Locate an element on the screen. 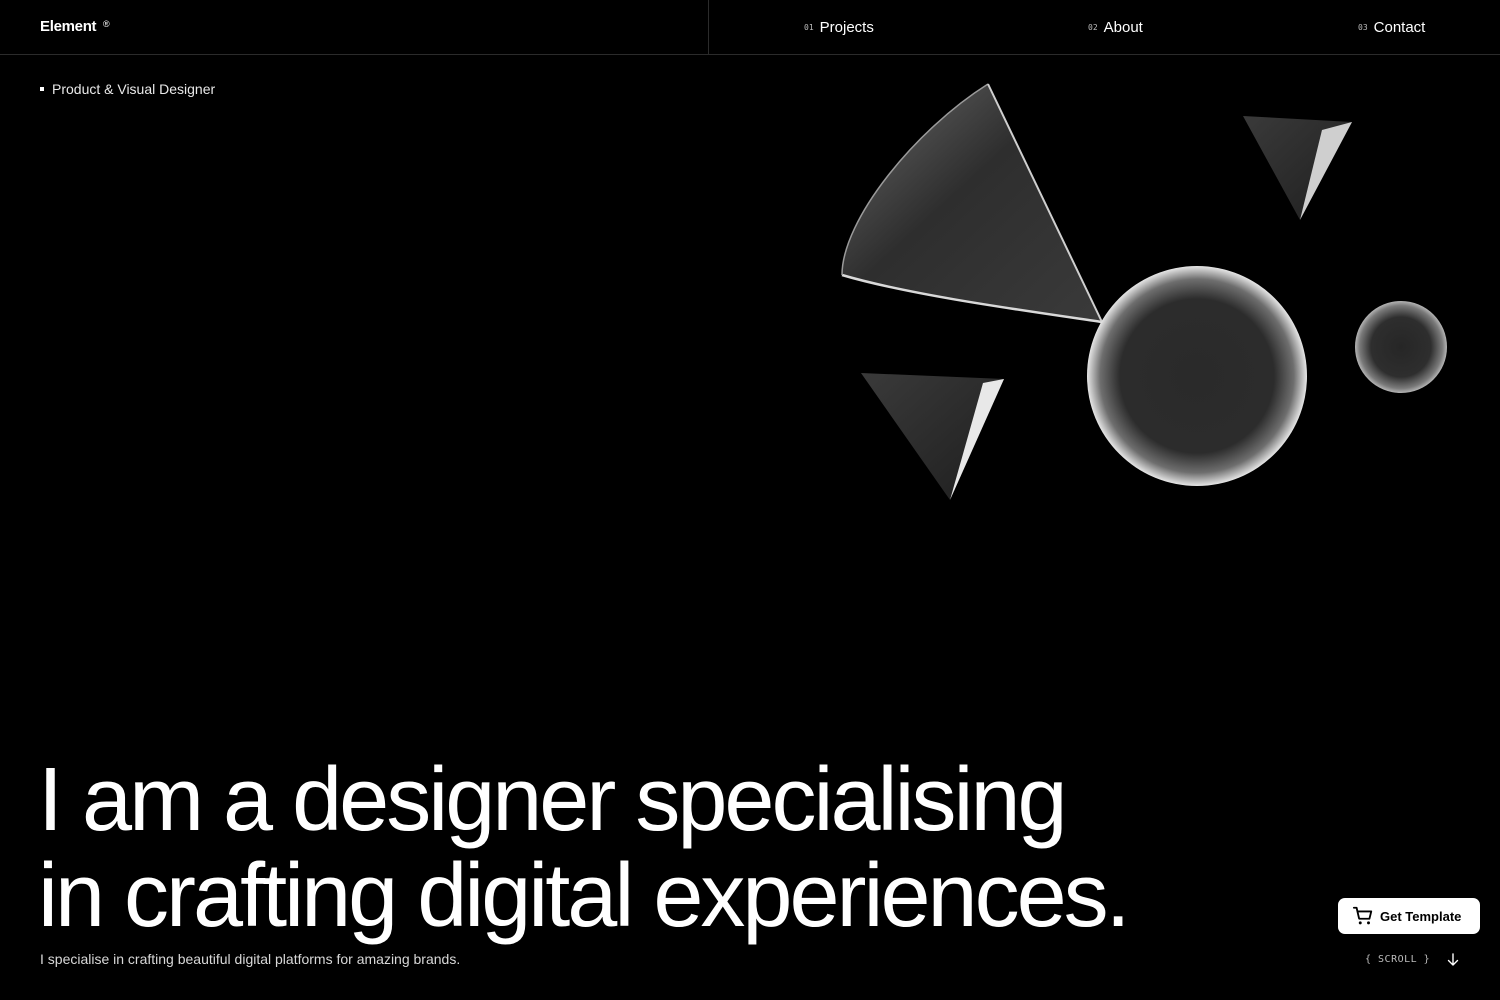  nav-number: 02 is located at coordinates (1093, 27).